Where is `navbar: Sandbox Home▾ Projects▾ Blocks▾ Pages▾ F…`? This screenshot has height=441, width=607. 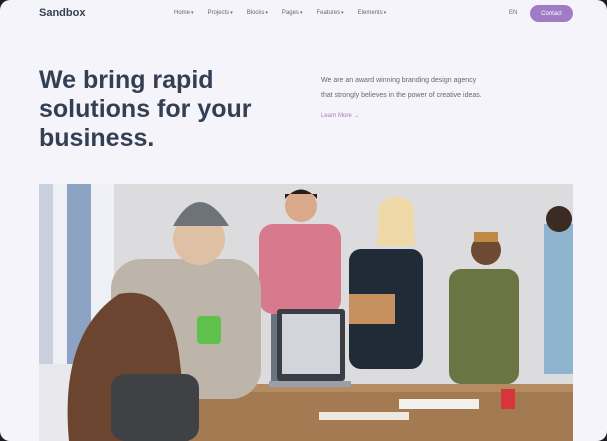 navbar: Sandbox Home▾ Projects▾ Blocks▾ Pages▾ F… is located at coordinates (303, 14).